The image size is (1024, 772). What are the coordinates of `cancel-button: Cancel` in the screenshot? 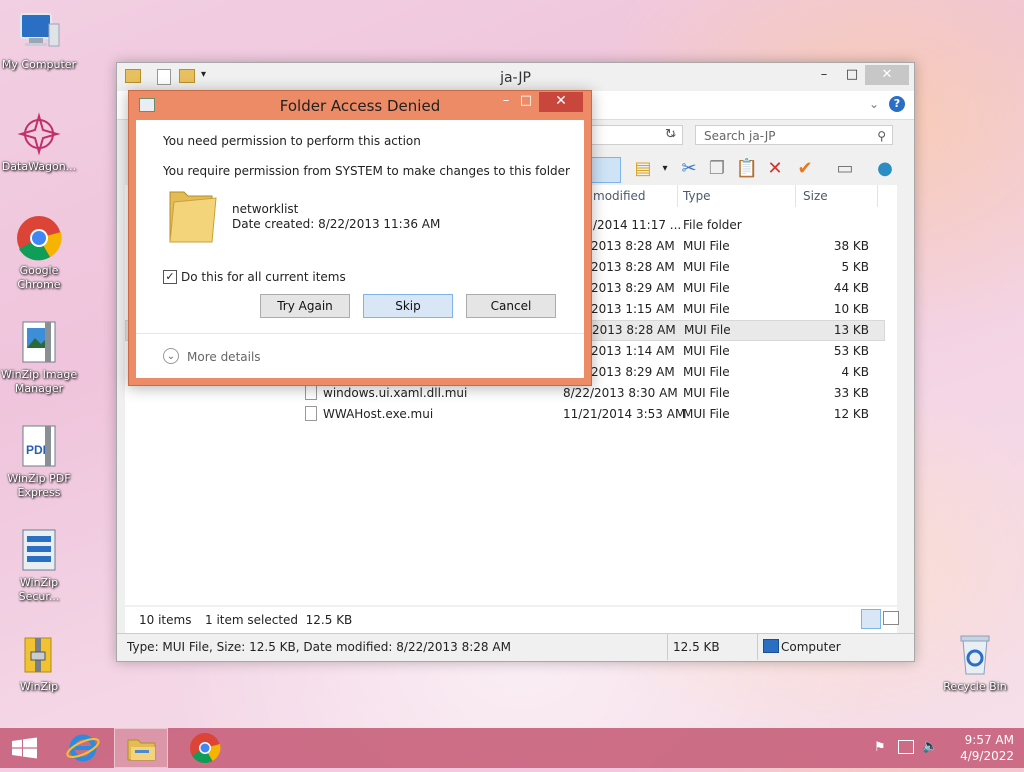 It's located at (511, 306).